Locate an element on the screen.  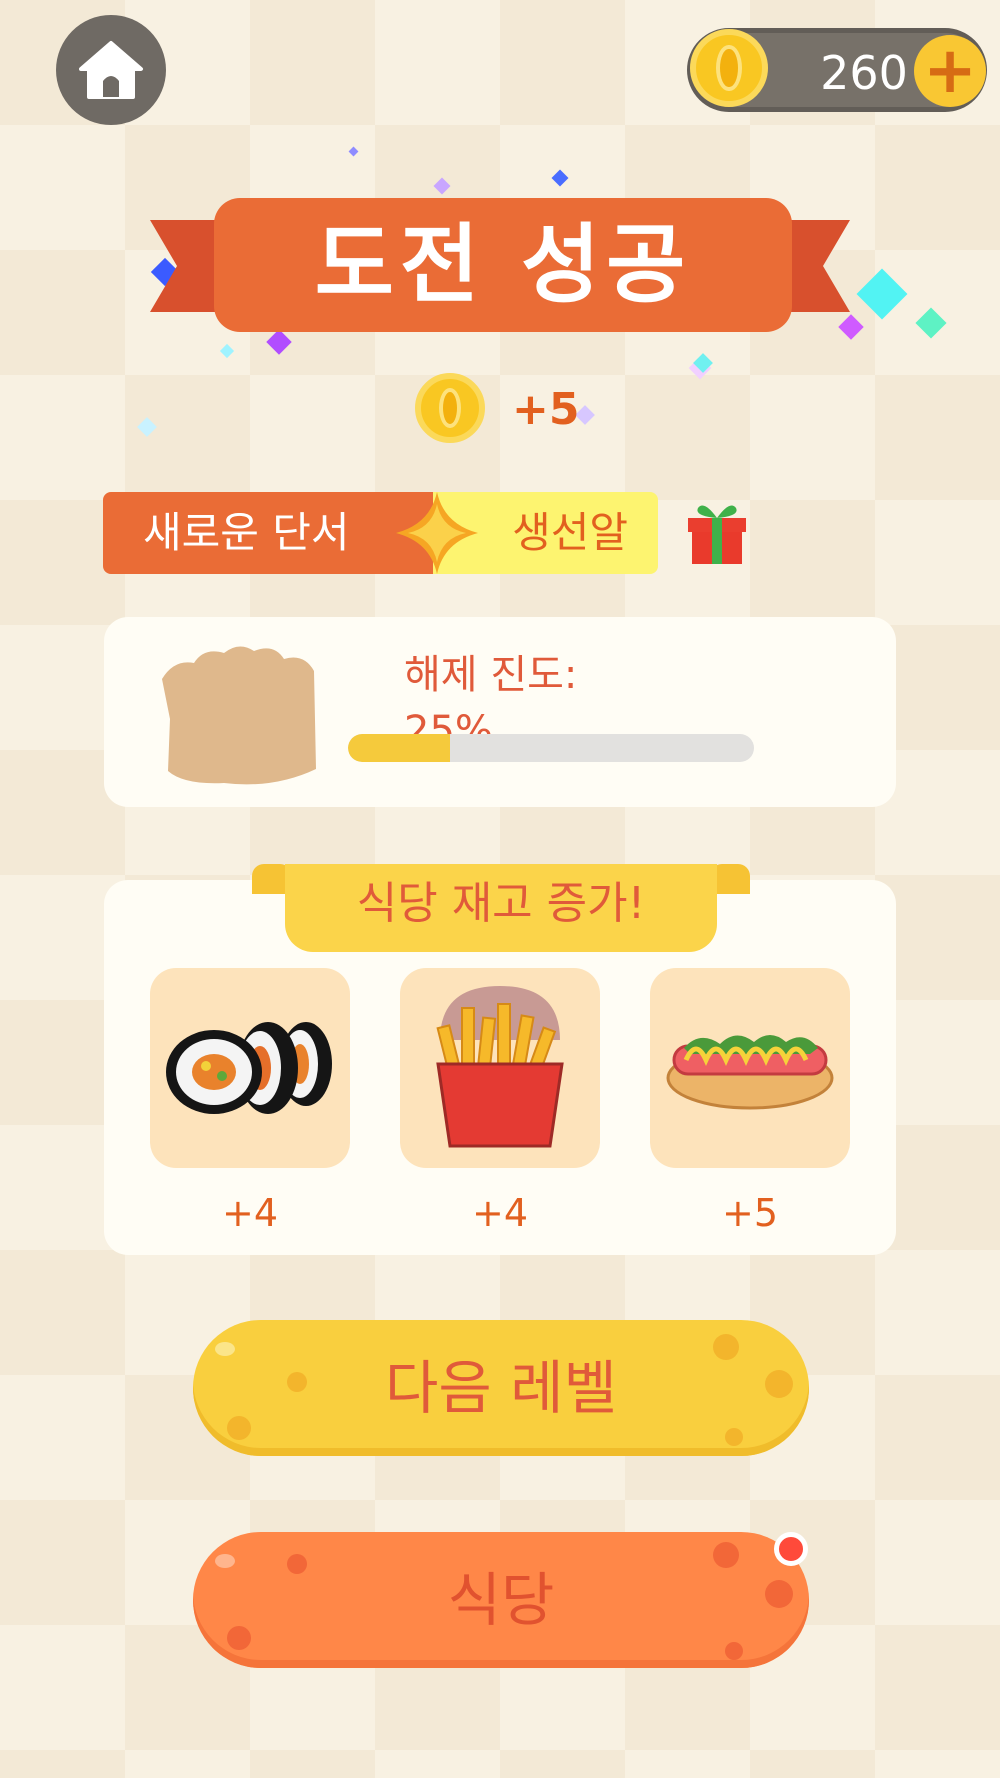
reward-amount: +5 is located at coordinates (546, 409).